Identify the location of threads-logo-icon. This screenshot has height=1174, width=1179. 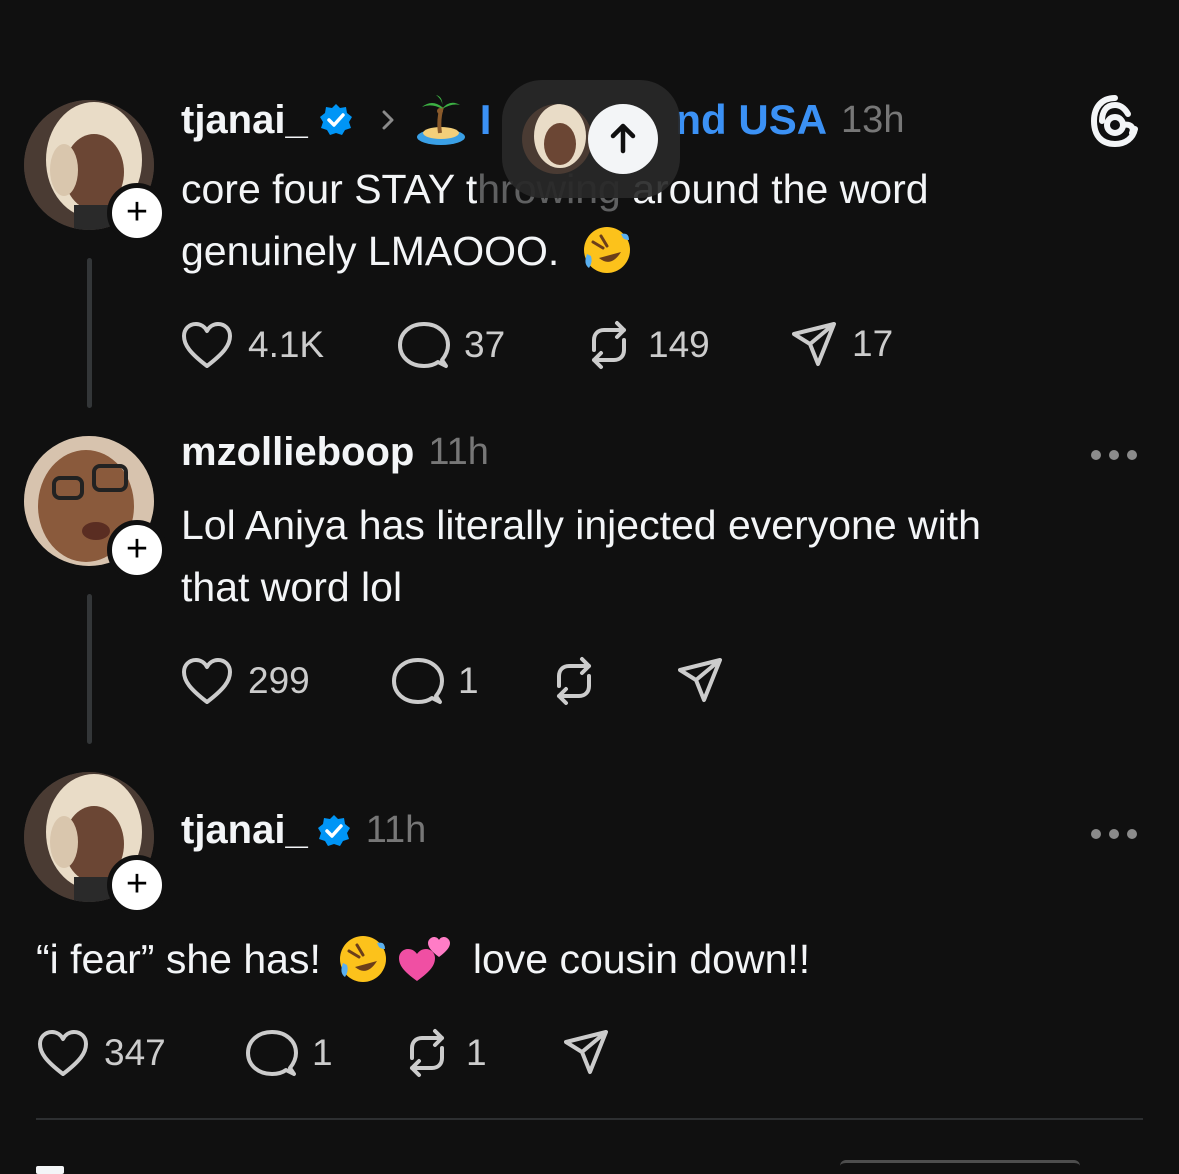
(1115, 121).